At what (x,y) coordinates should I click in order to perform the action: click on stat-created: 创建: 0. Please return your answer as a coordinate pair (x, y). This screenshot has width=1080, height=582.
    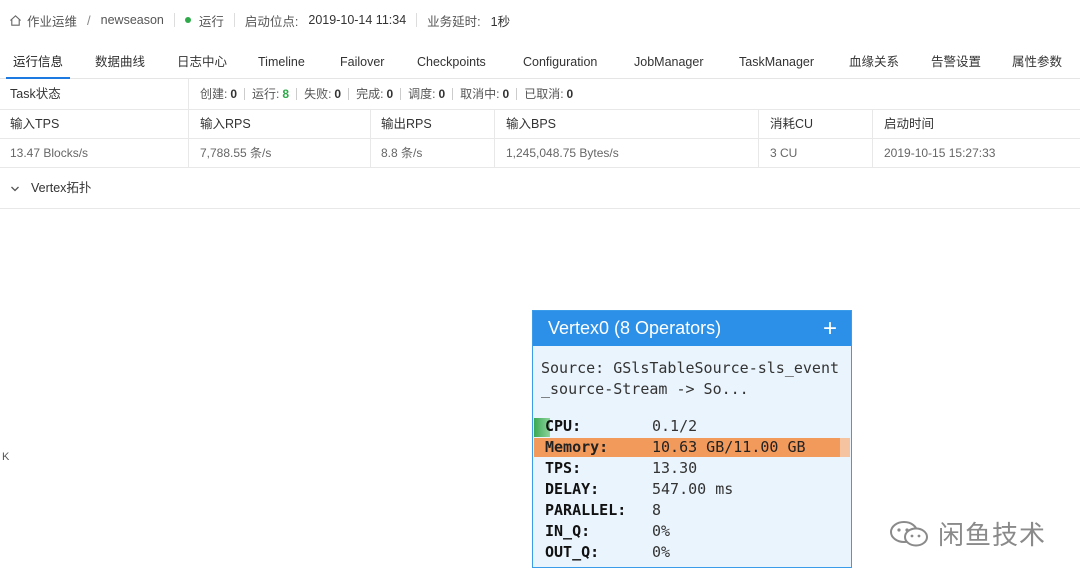
    Looking at the image, I should click on (226, 94).